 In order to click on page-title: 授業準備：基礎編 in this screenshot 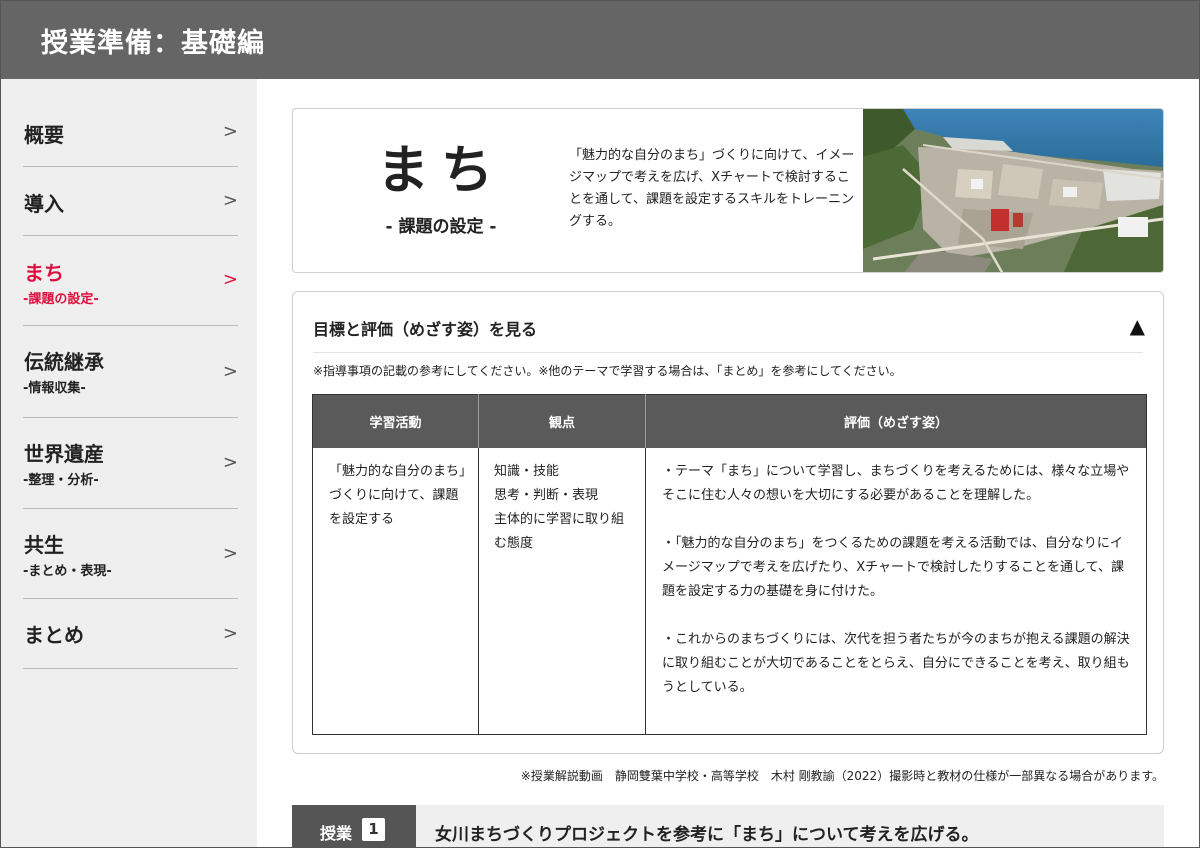, I will do `click(153, 43)`.